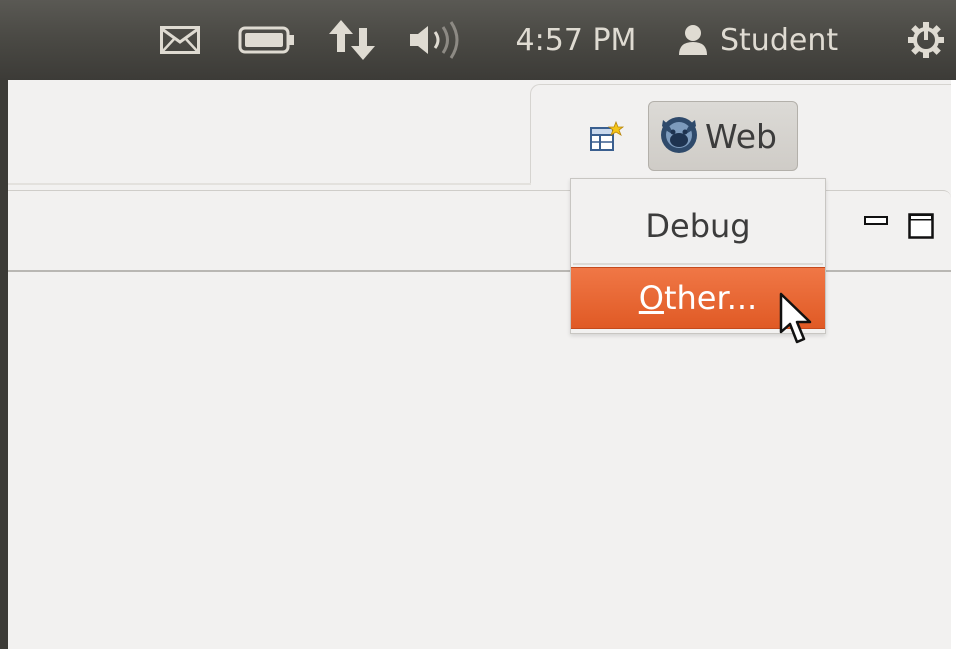 This screenshot has width=956, height=649. I want to click on toolbar-divider, so click(269, 184).